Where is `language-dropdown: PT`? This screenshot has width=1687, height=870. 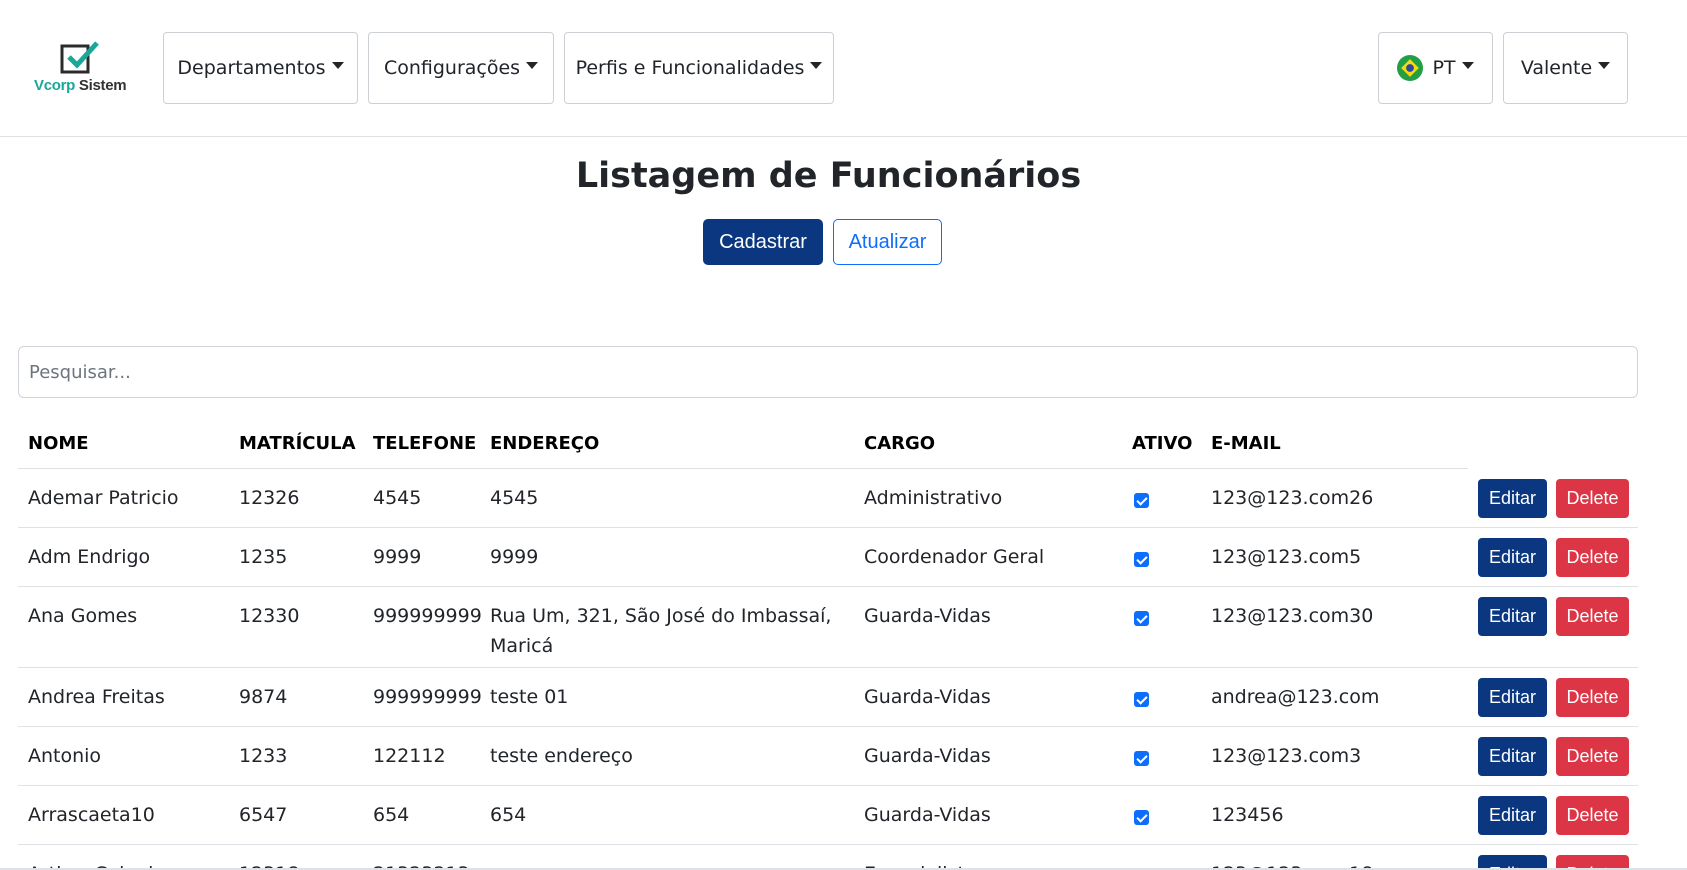
language-dropdown: PT is located at coordinates (1435, 68).